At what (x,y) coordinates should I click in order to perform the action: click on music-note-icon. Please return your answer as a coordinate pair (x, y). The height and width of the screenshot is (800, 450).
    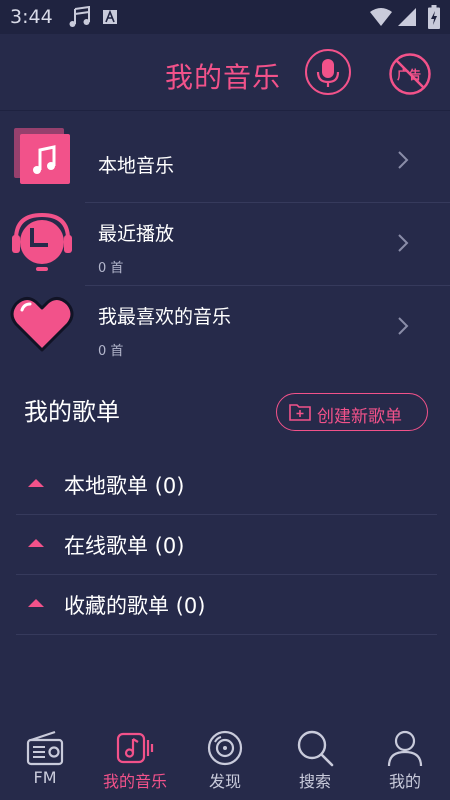
    Looking at the image, I should click on (135, 748).